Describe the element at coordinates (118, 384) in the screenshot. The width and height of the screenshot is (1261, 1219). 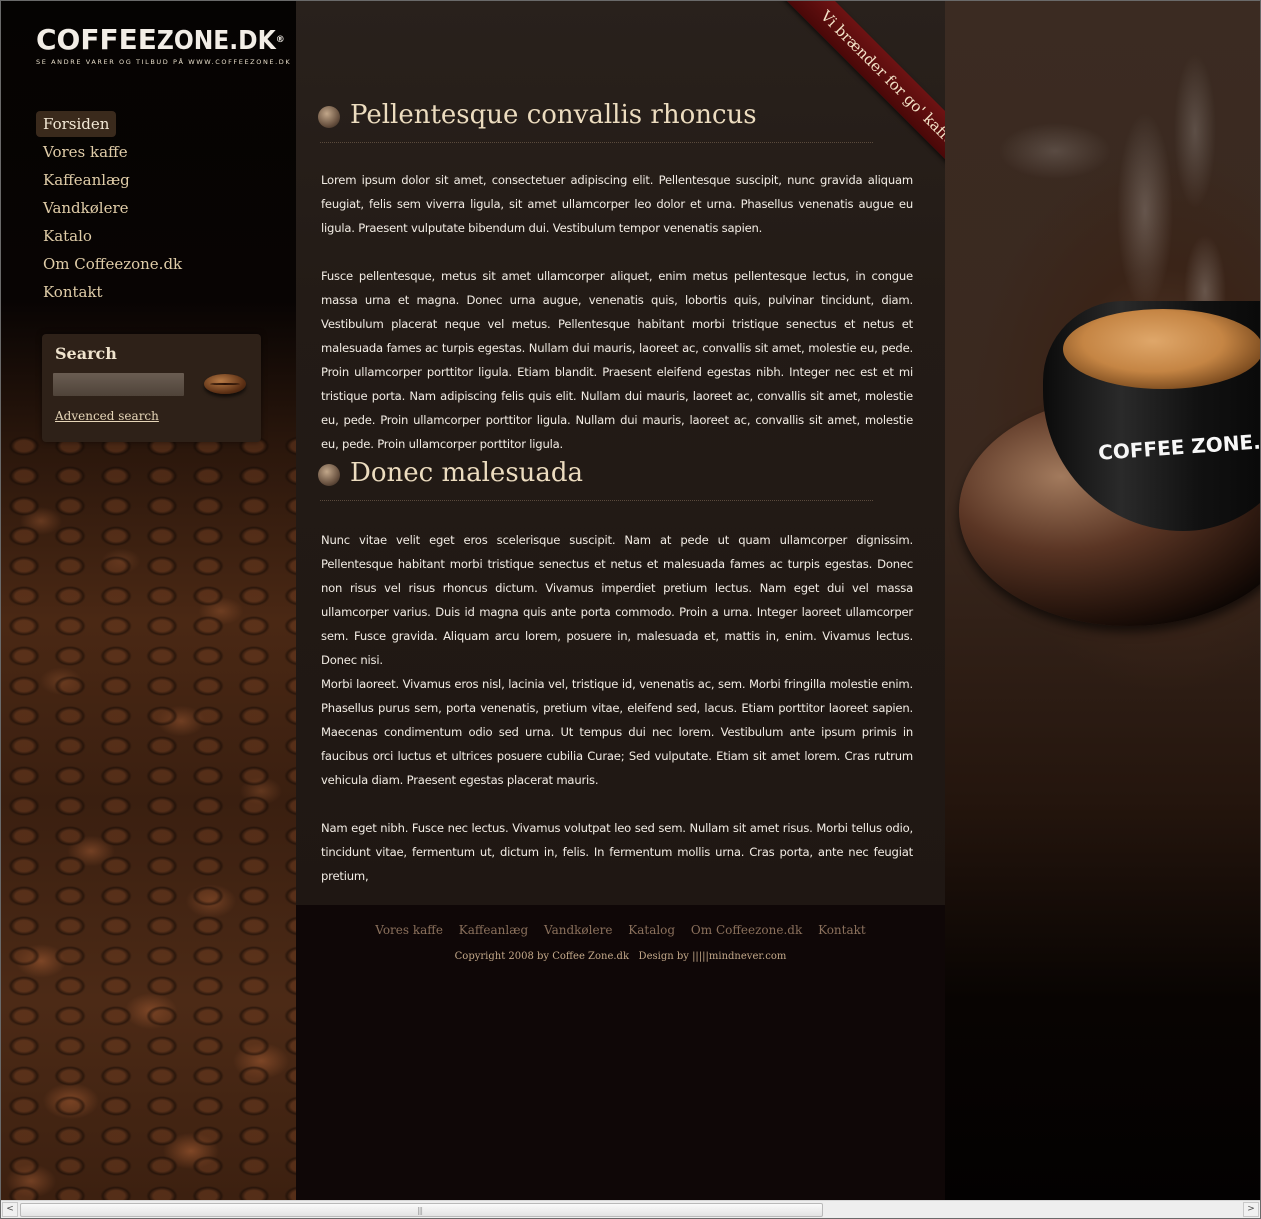
I see `search-input` at that location.